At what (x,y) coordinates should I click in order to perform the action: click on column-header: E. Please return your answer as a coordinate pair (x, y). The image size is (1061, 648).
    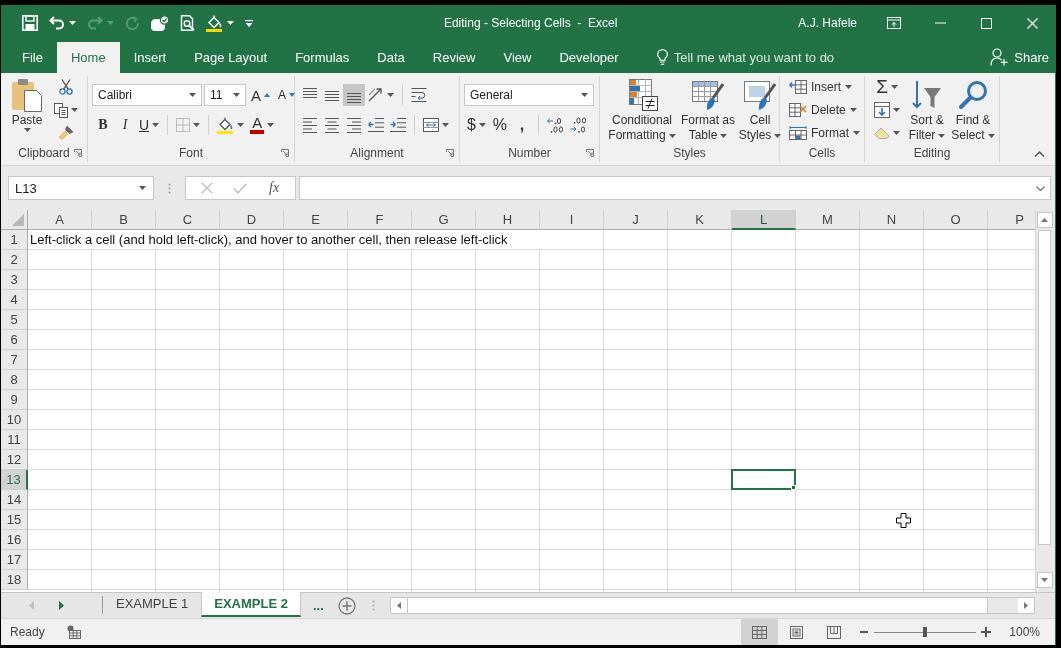
    Looking at the image, I should click on (316, 220).